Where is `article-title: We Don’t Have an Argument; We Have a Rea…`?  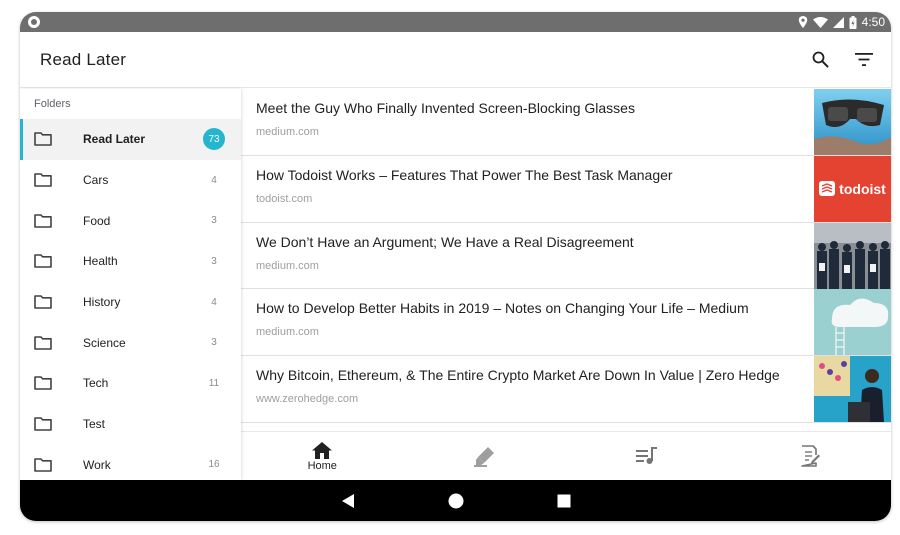 article-title: We Don’t Have an Argument; We Have a Rea… is located at coordinates (445, 241).